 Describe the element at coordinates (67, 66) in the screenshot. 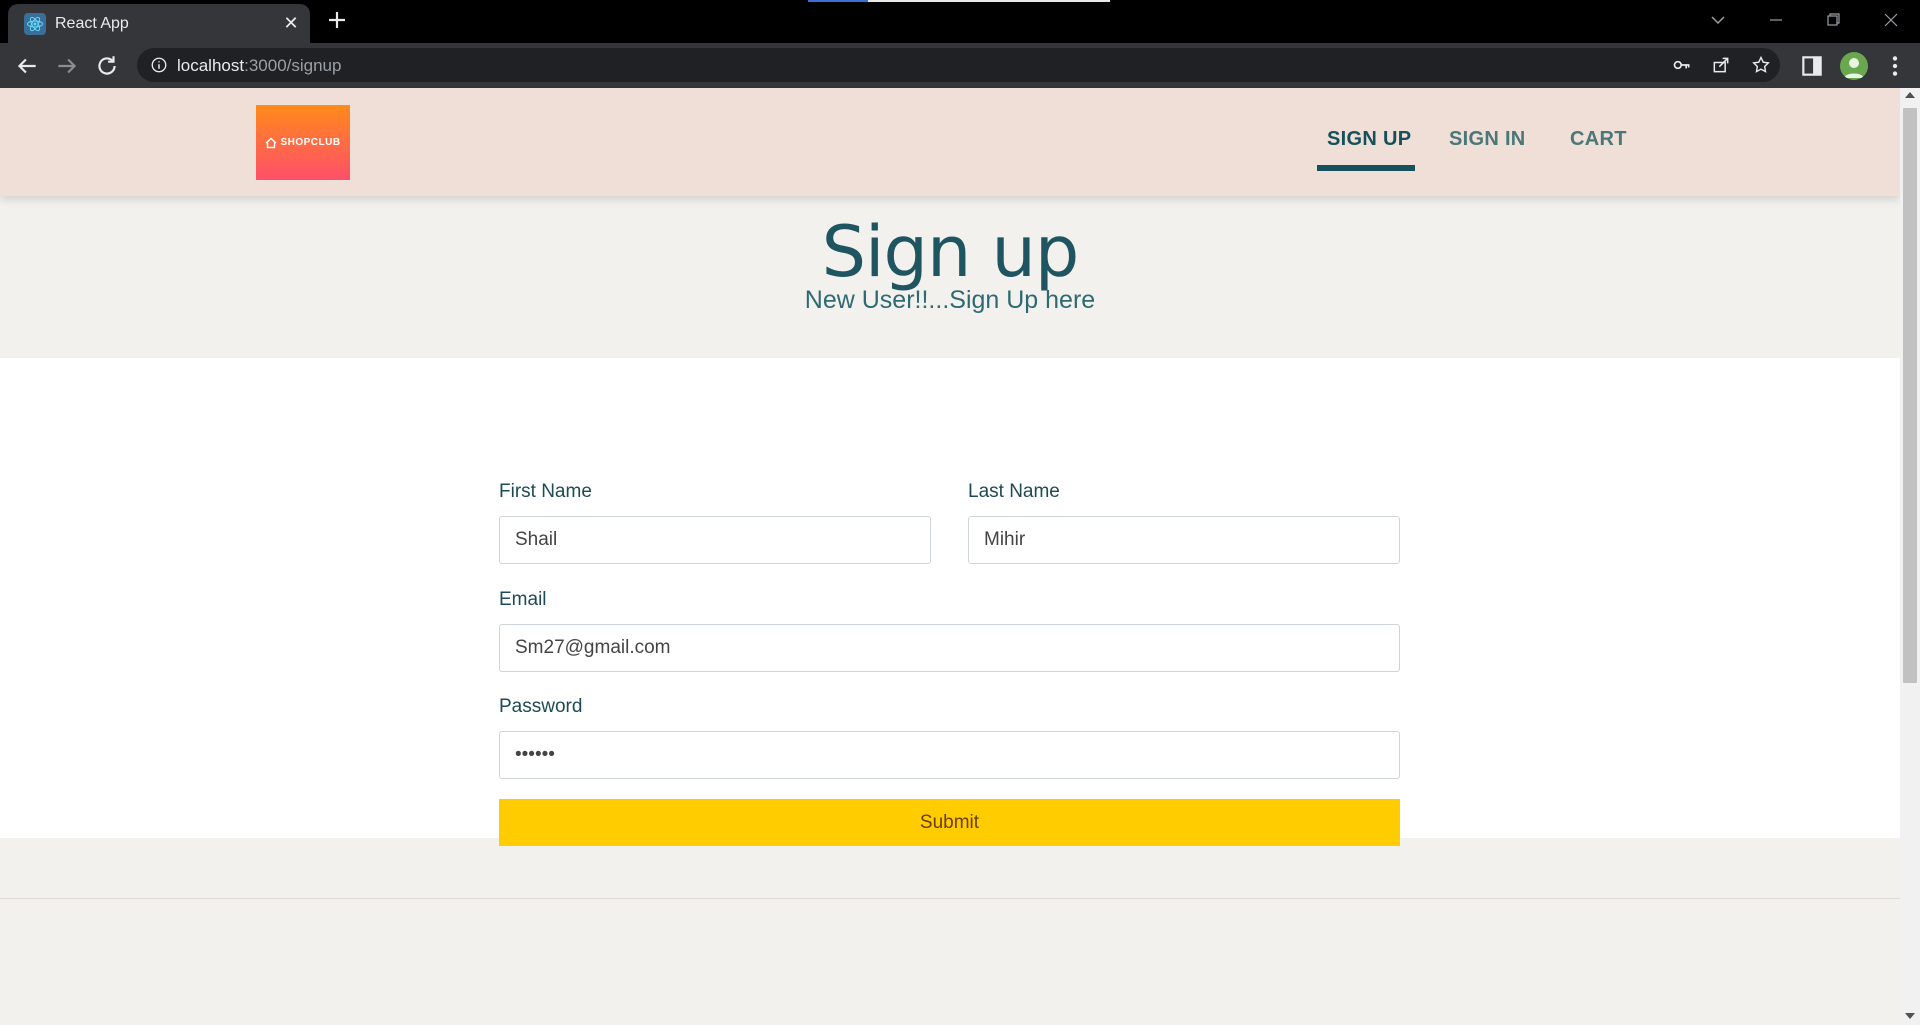

I see `forward-arrow-icon` at that location.